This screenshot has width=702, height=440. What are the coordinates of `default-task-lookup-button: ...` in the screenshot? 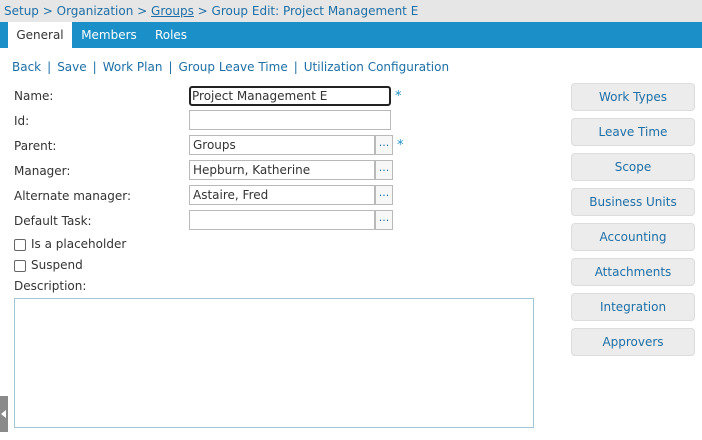 It's located at (384, 220).